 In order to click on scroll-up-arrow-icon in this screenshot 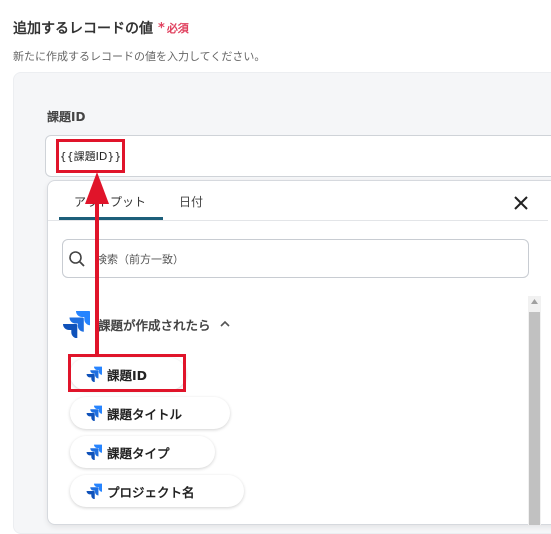, I will do `click(534, 302)`.